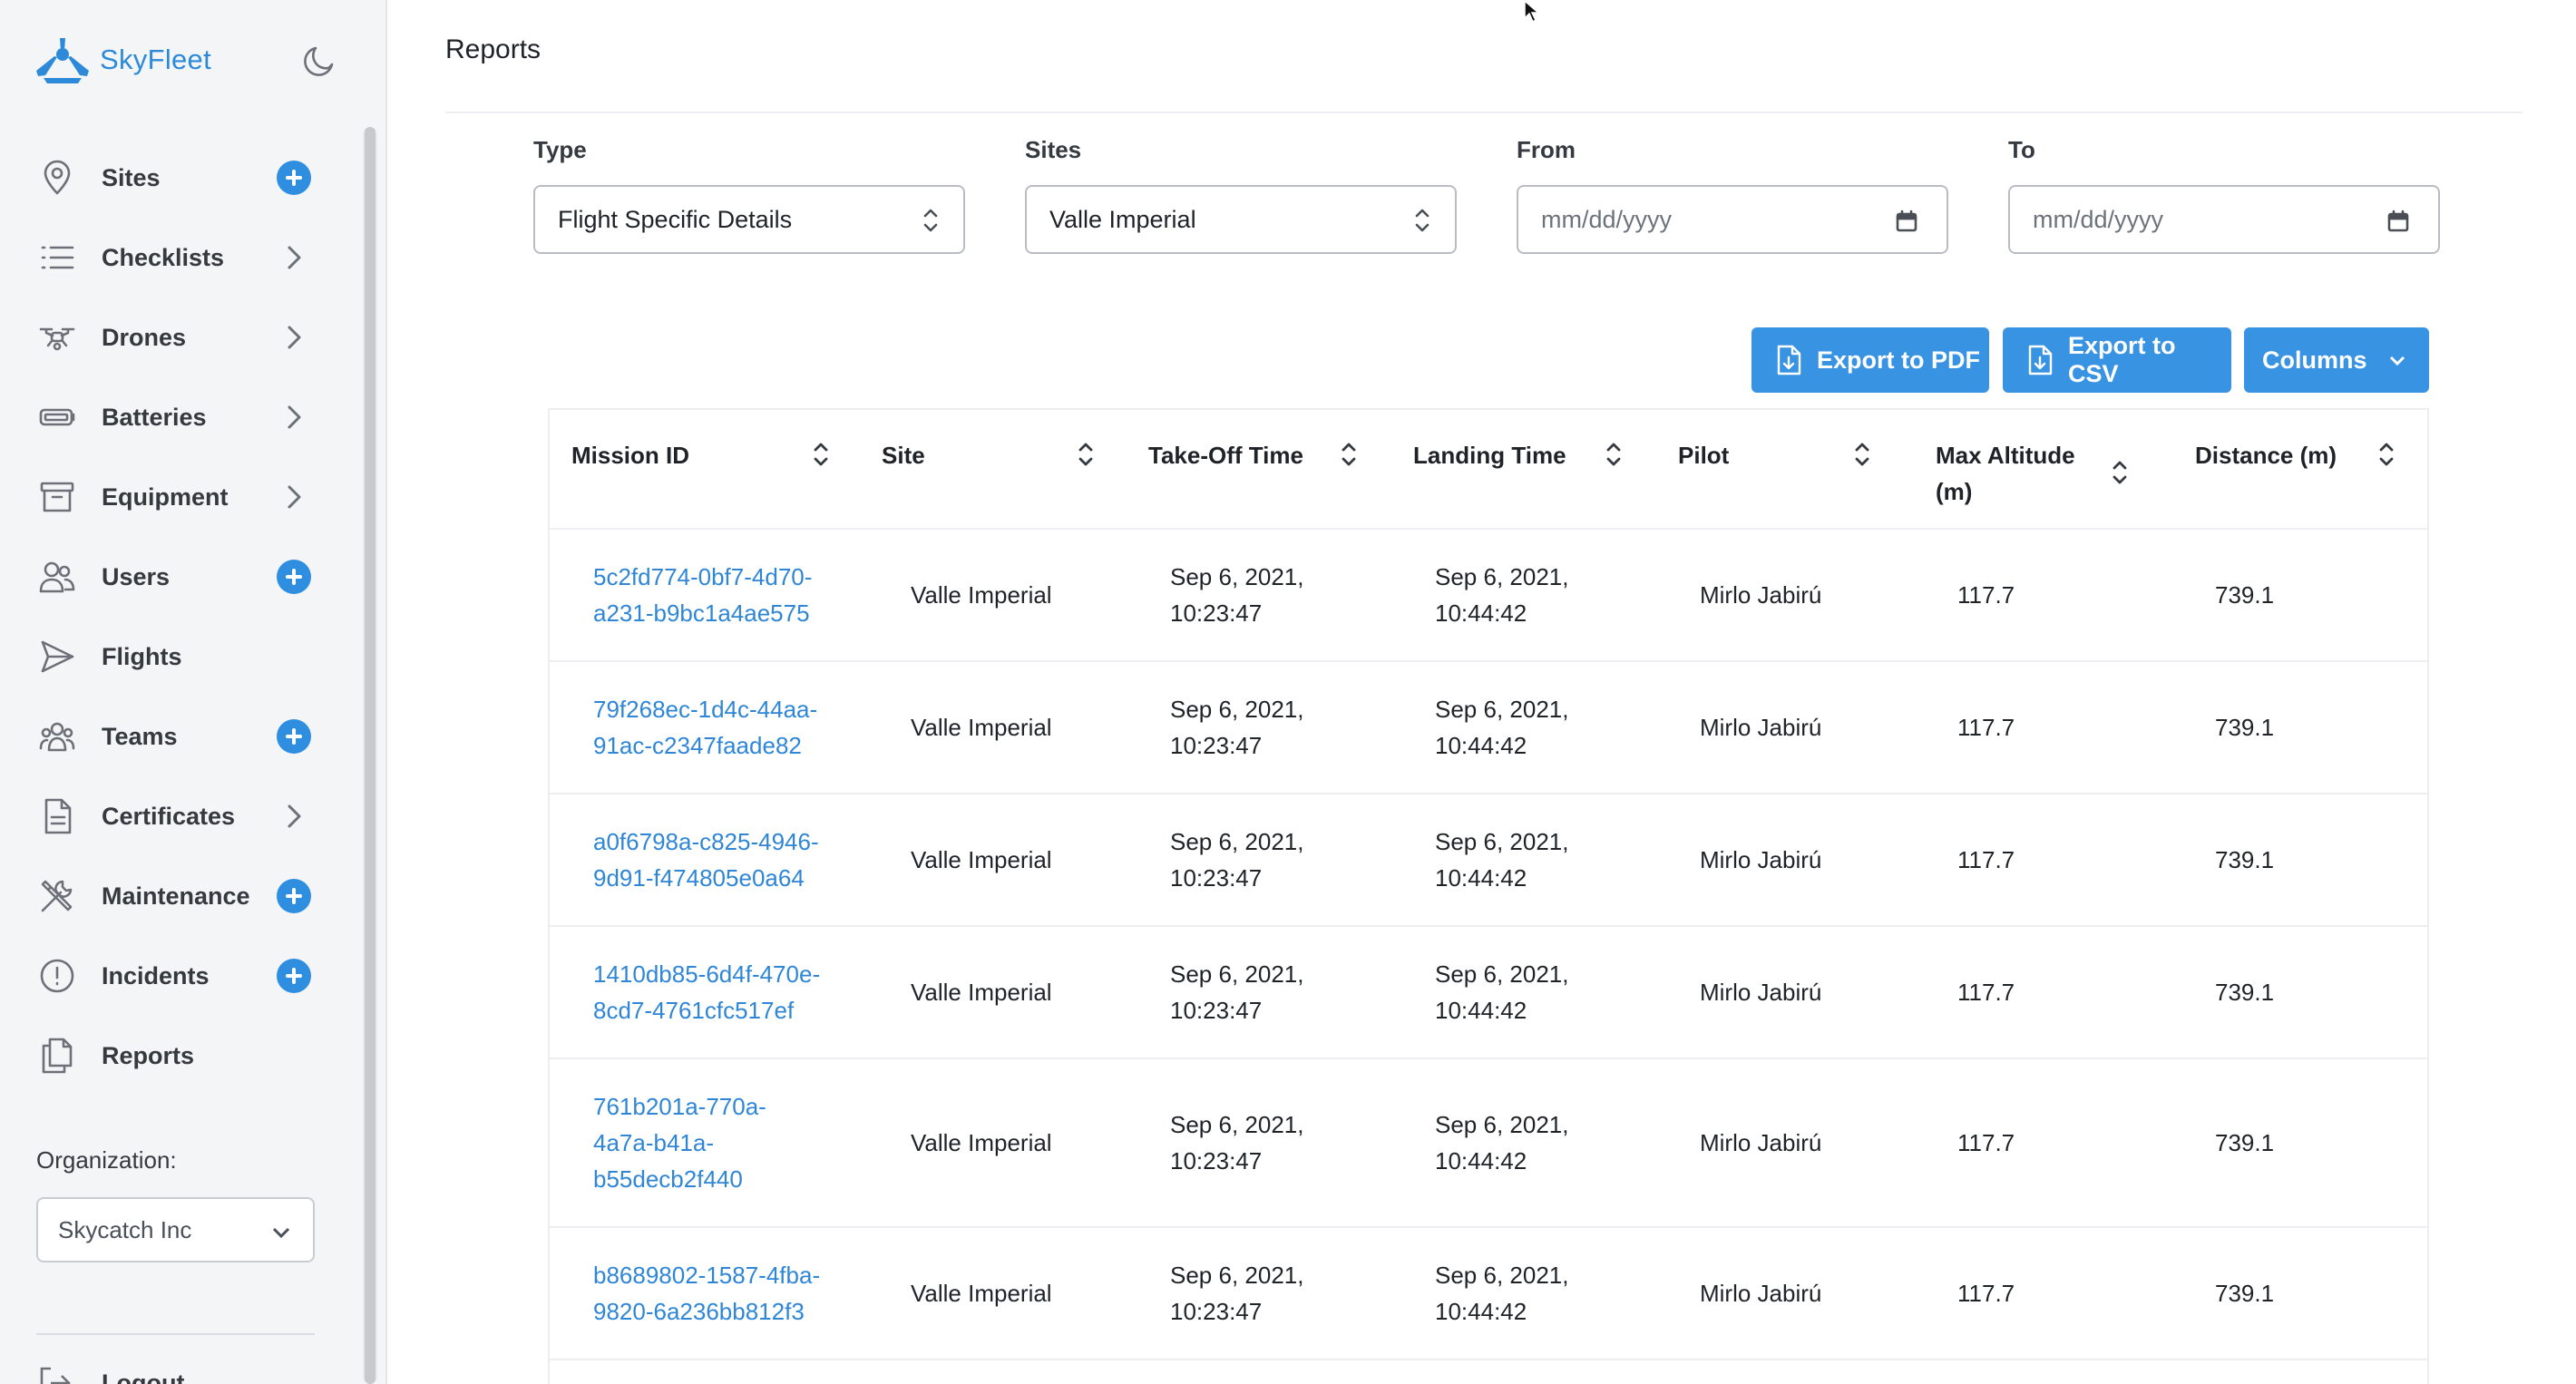 The width and height of the screenshot is (2576, 1384). What do you see at coordinates (155, 59) in the screenshot?
I see `brand-name: SkyFleet` at bounding box center [155, 59].